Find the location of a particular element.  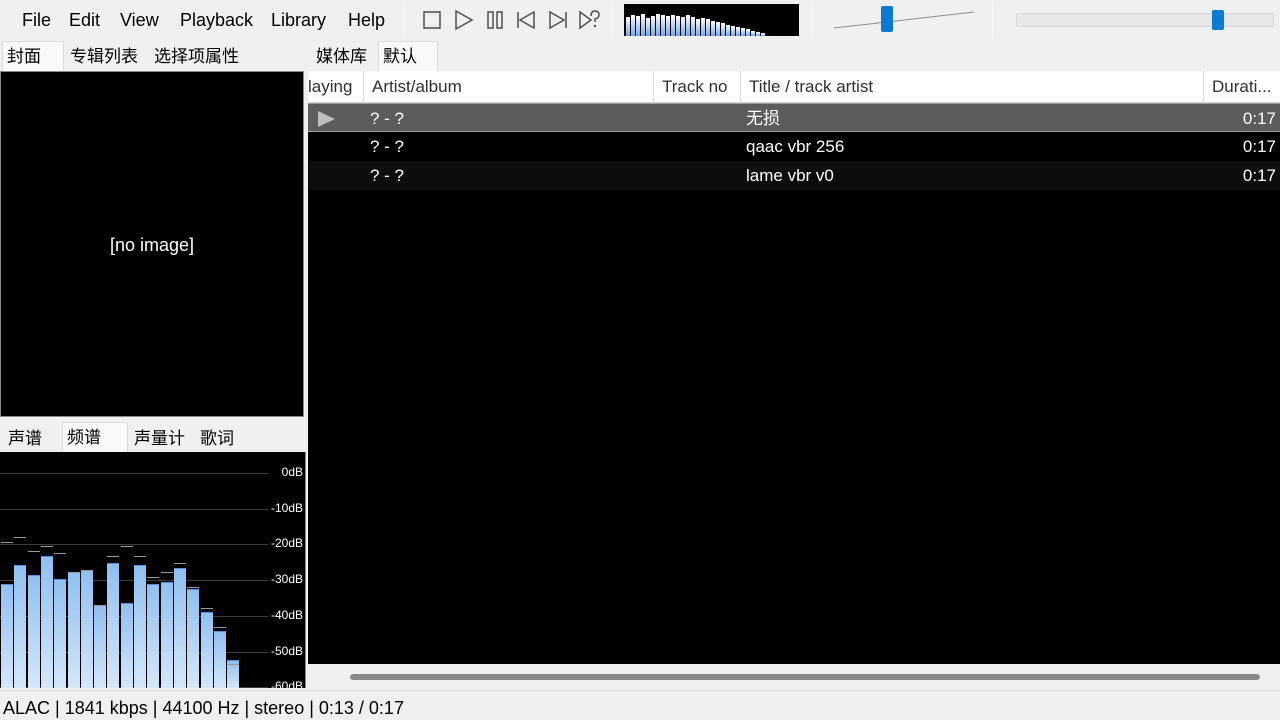

playlist-horizontal-scrollbar is located at coordinates (794, 676).